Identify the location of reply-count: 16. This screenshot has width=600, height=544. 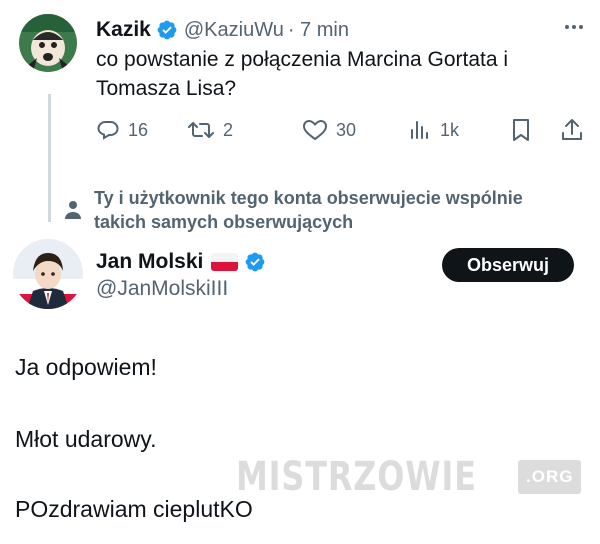
(138, 129).